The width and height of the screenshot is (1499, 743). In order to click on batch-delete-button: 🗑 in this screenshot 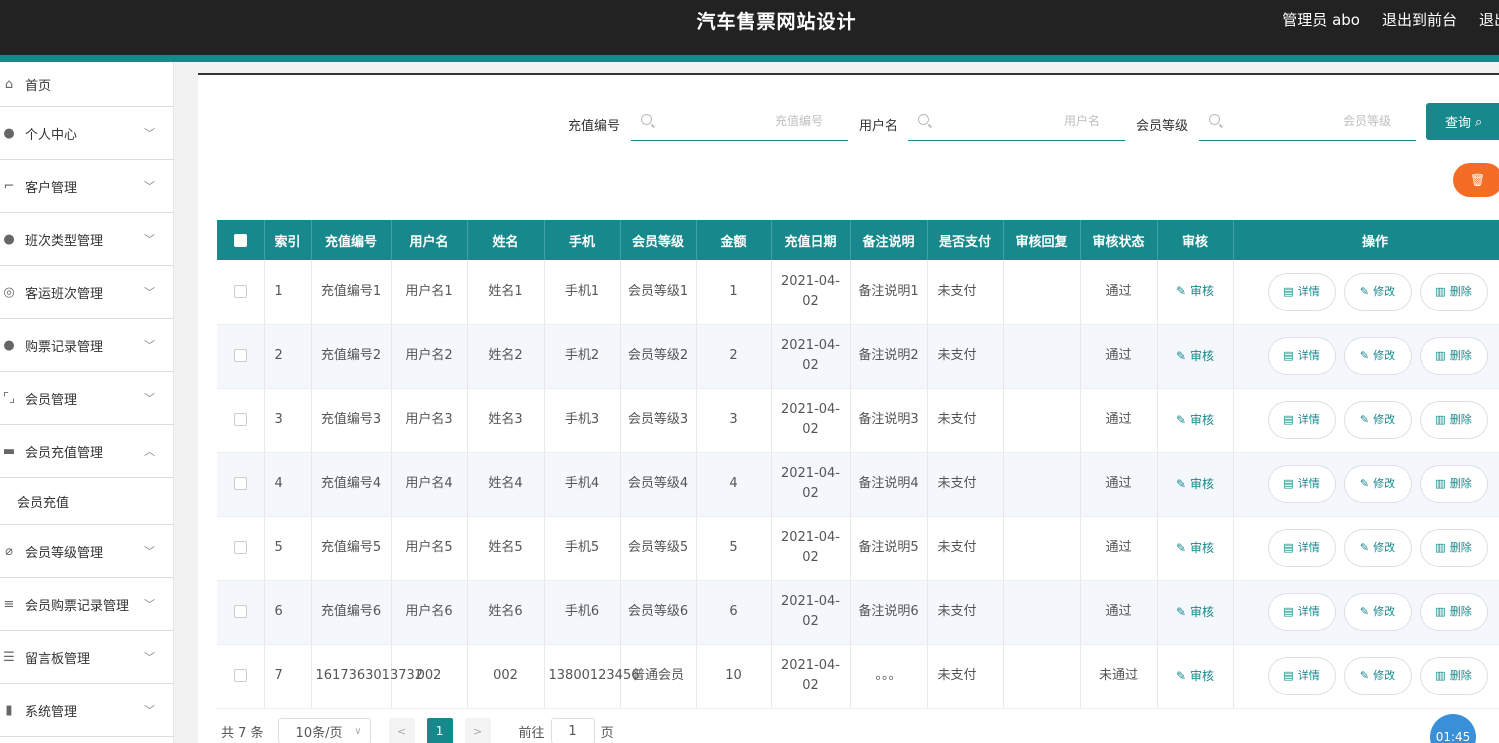, I will do `click(1476, 180)`.